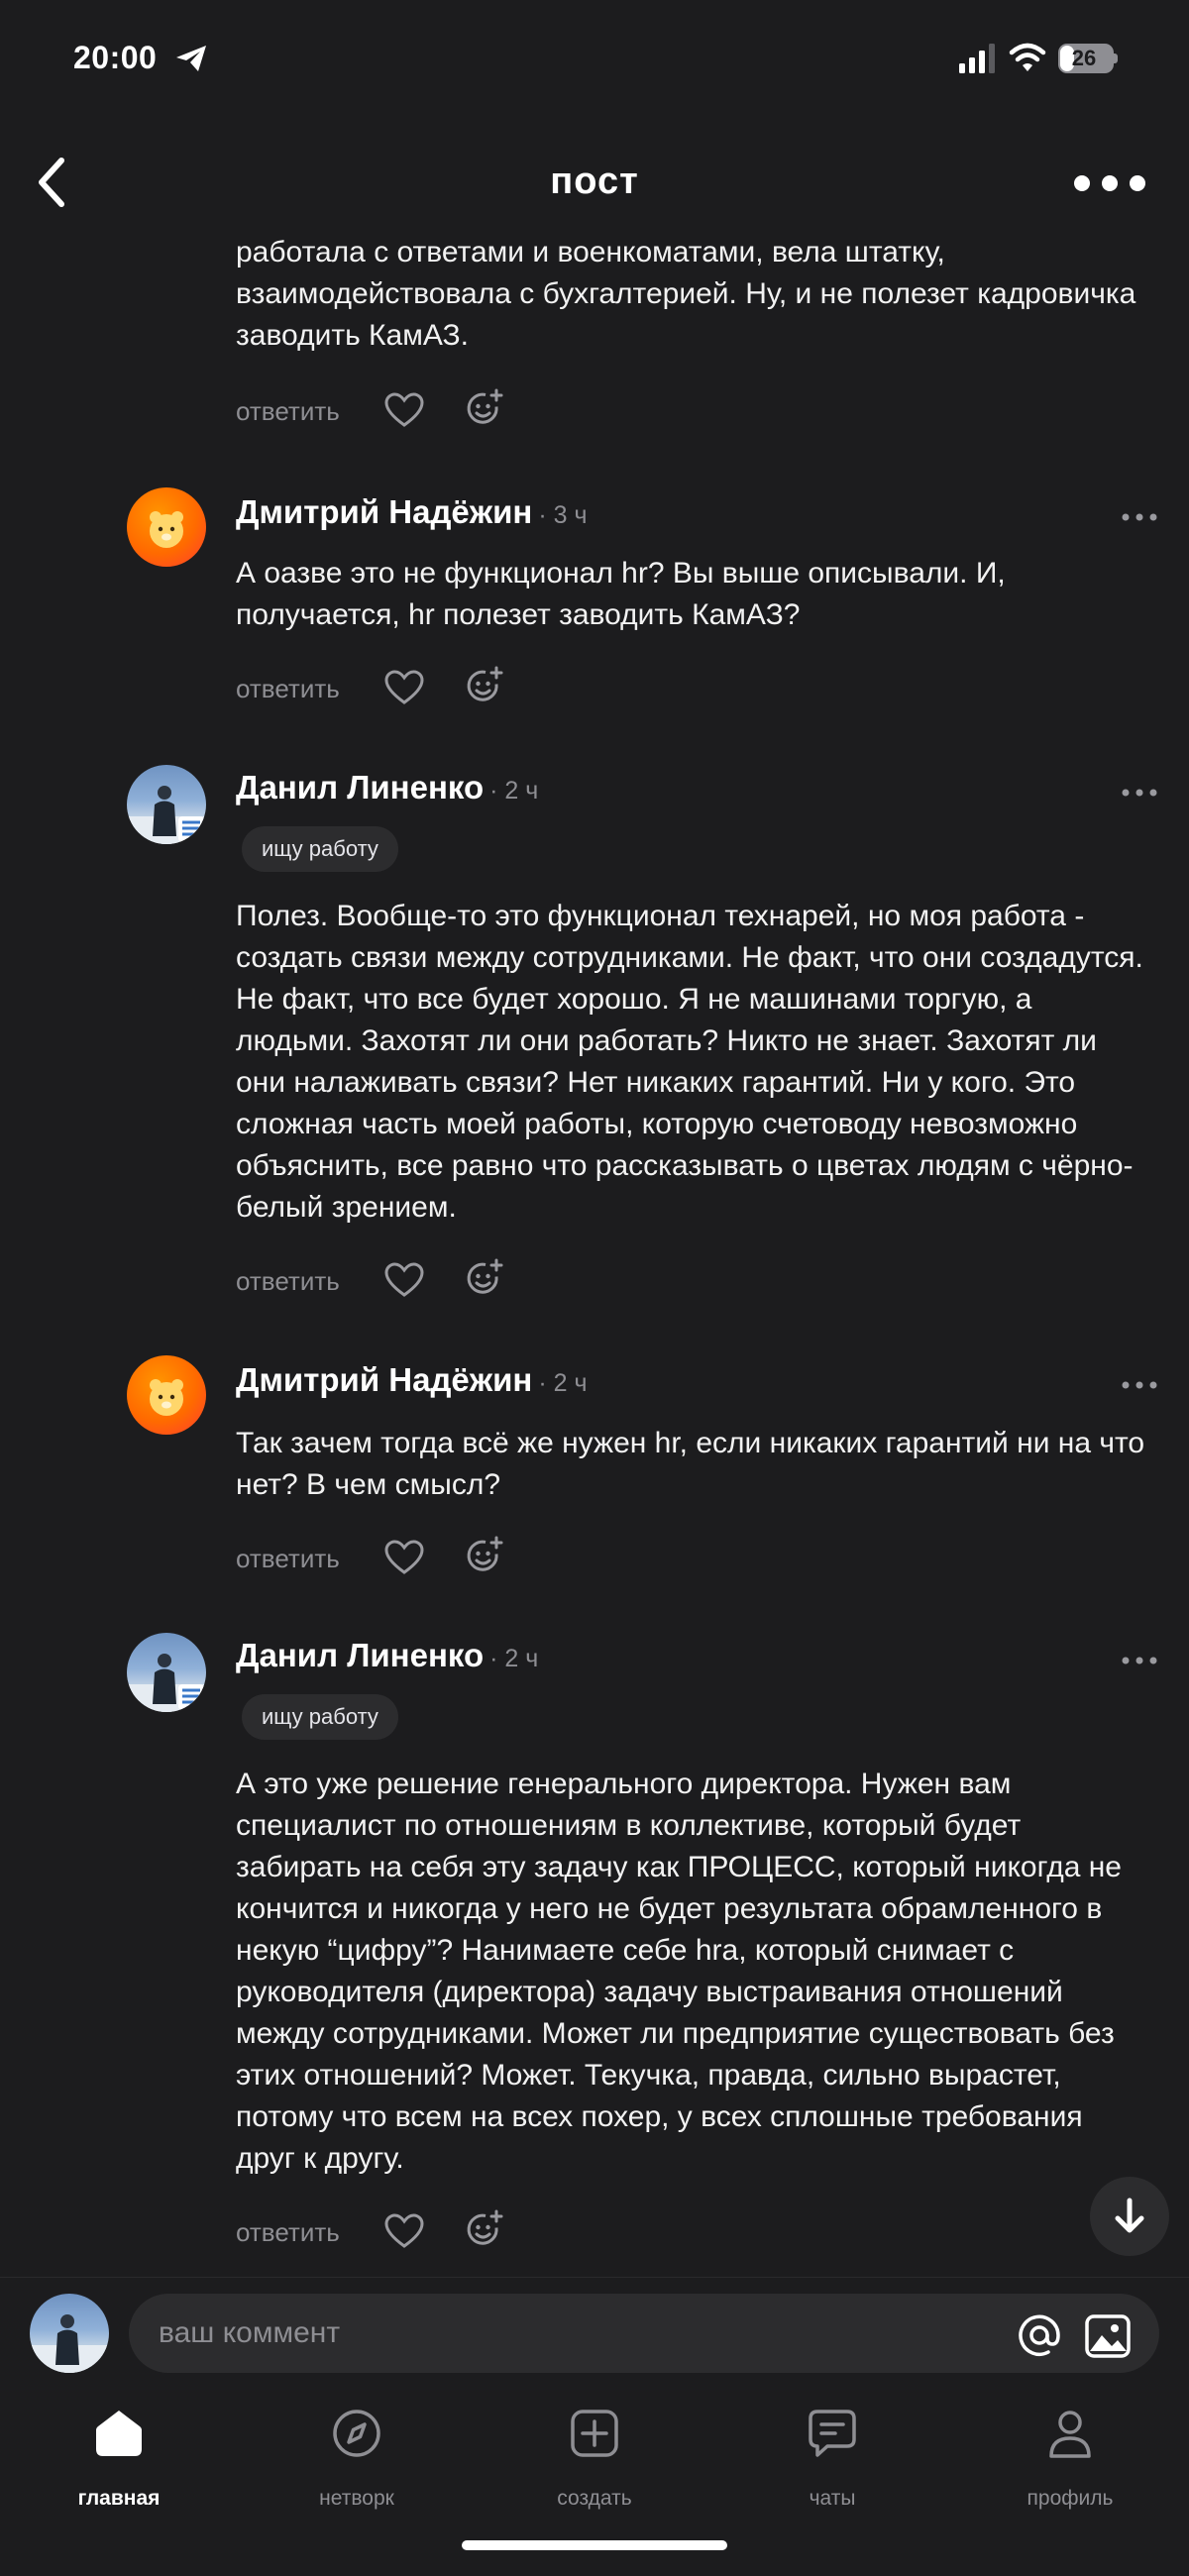 The width and height of the screenshot is (1189, 2576). I want to click on comment-bar, so click(594, 2331).